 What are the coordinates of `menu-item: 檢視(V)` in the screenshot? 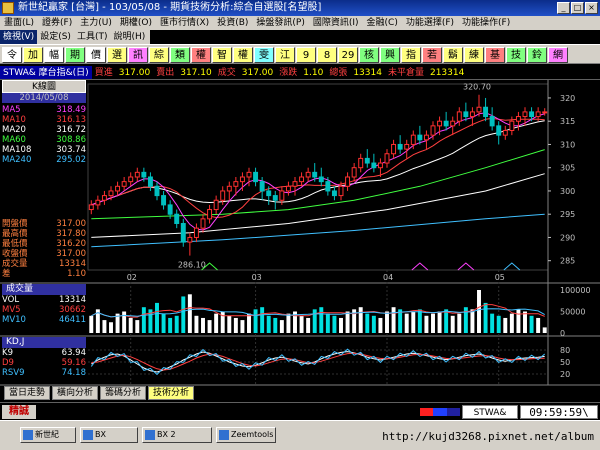 It's located at (19, 37).